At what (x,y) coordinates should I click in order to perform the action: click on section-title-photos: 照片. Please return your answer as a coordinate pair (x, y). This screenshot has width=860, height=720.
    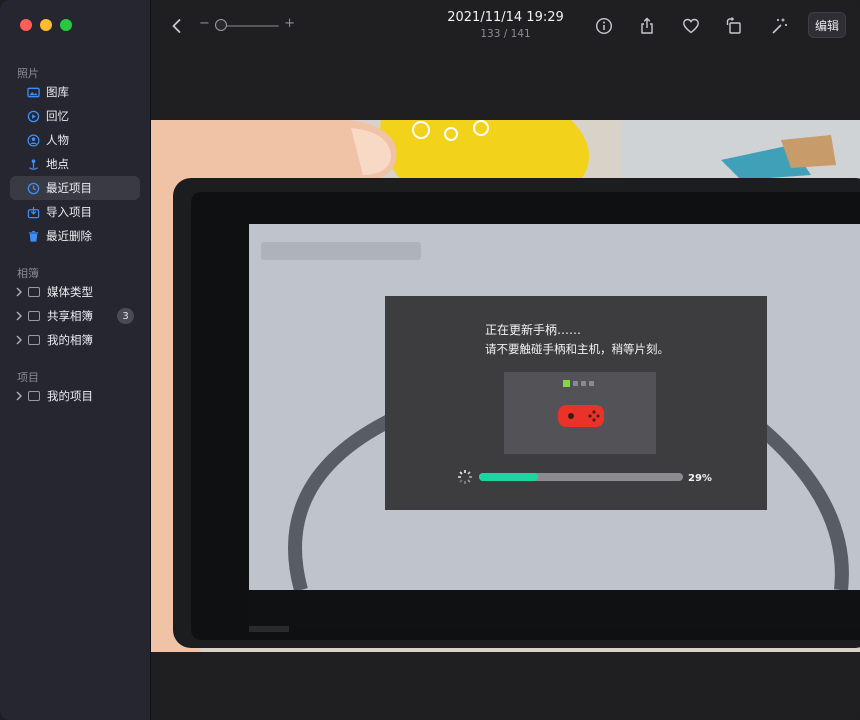
    Looking at the image, I should click on (28, 73).